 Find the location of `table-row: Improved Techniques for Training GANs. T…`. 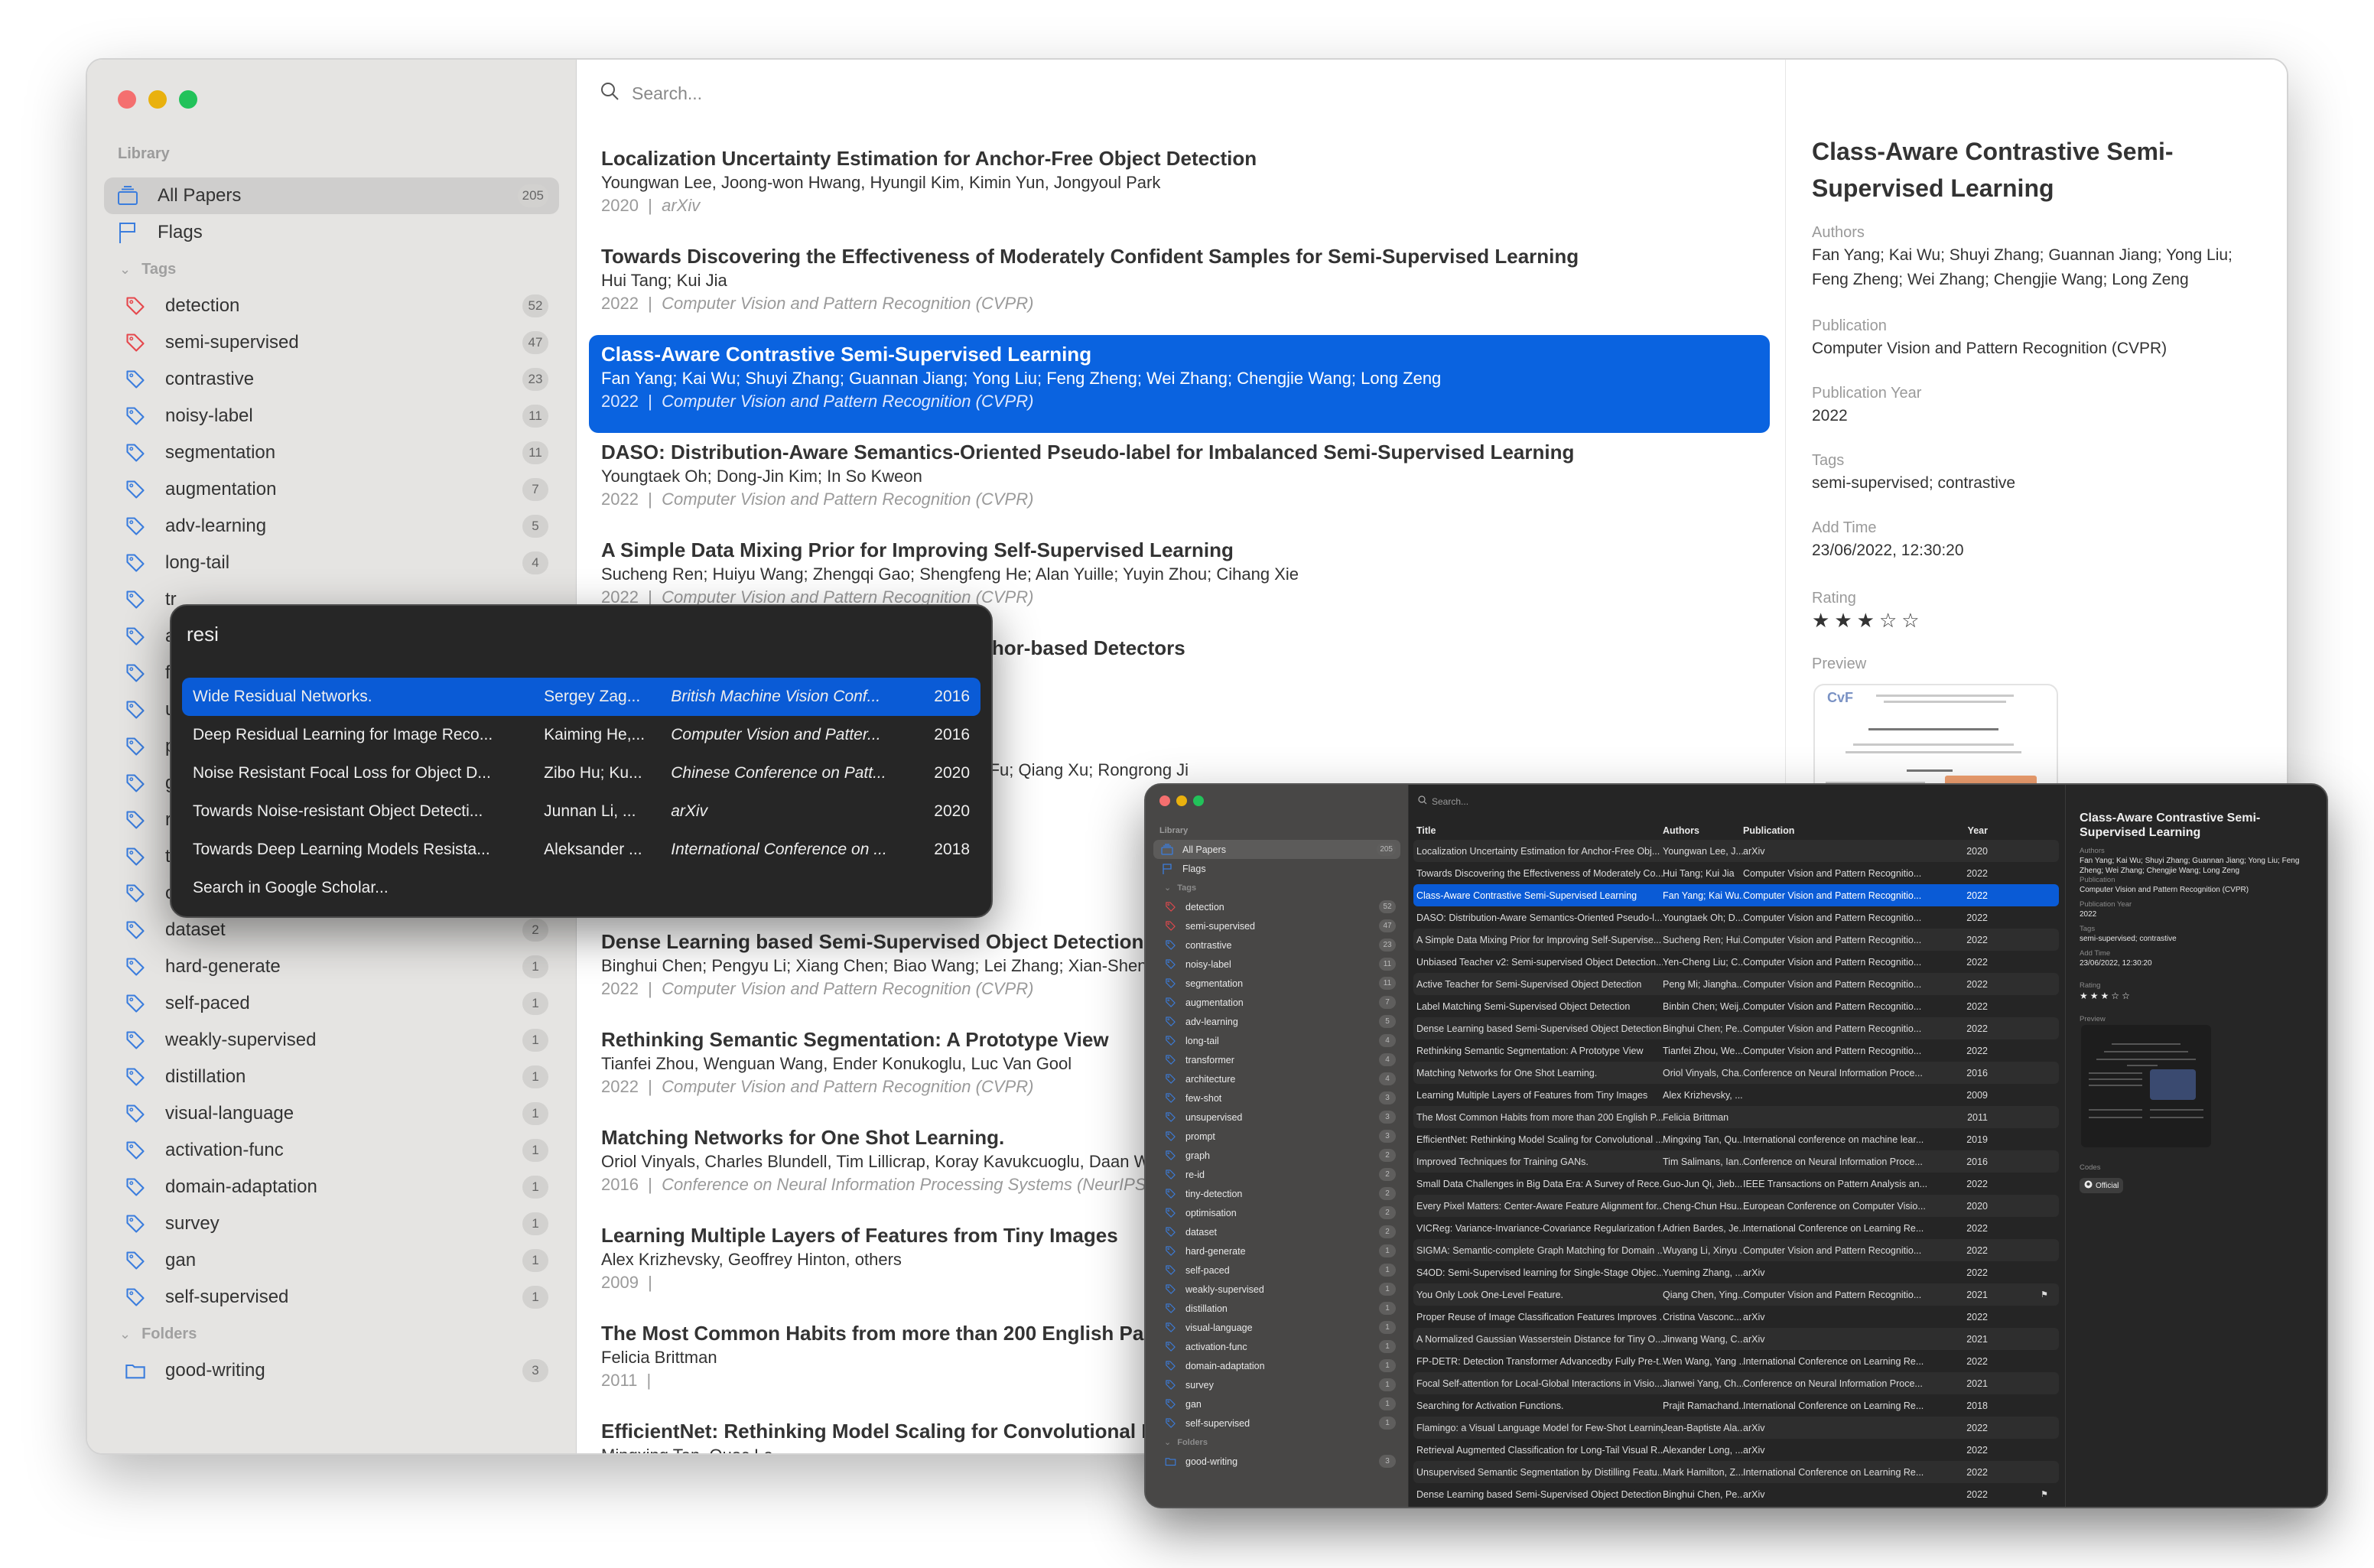

table-row: Improved Techniques for Training GANs. T… is located at coordinates (1736, 1162).